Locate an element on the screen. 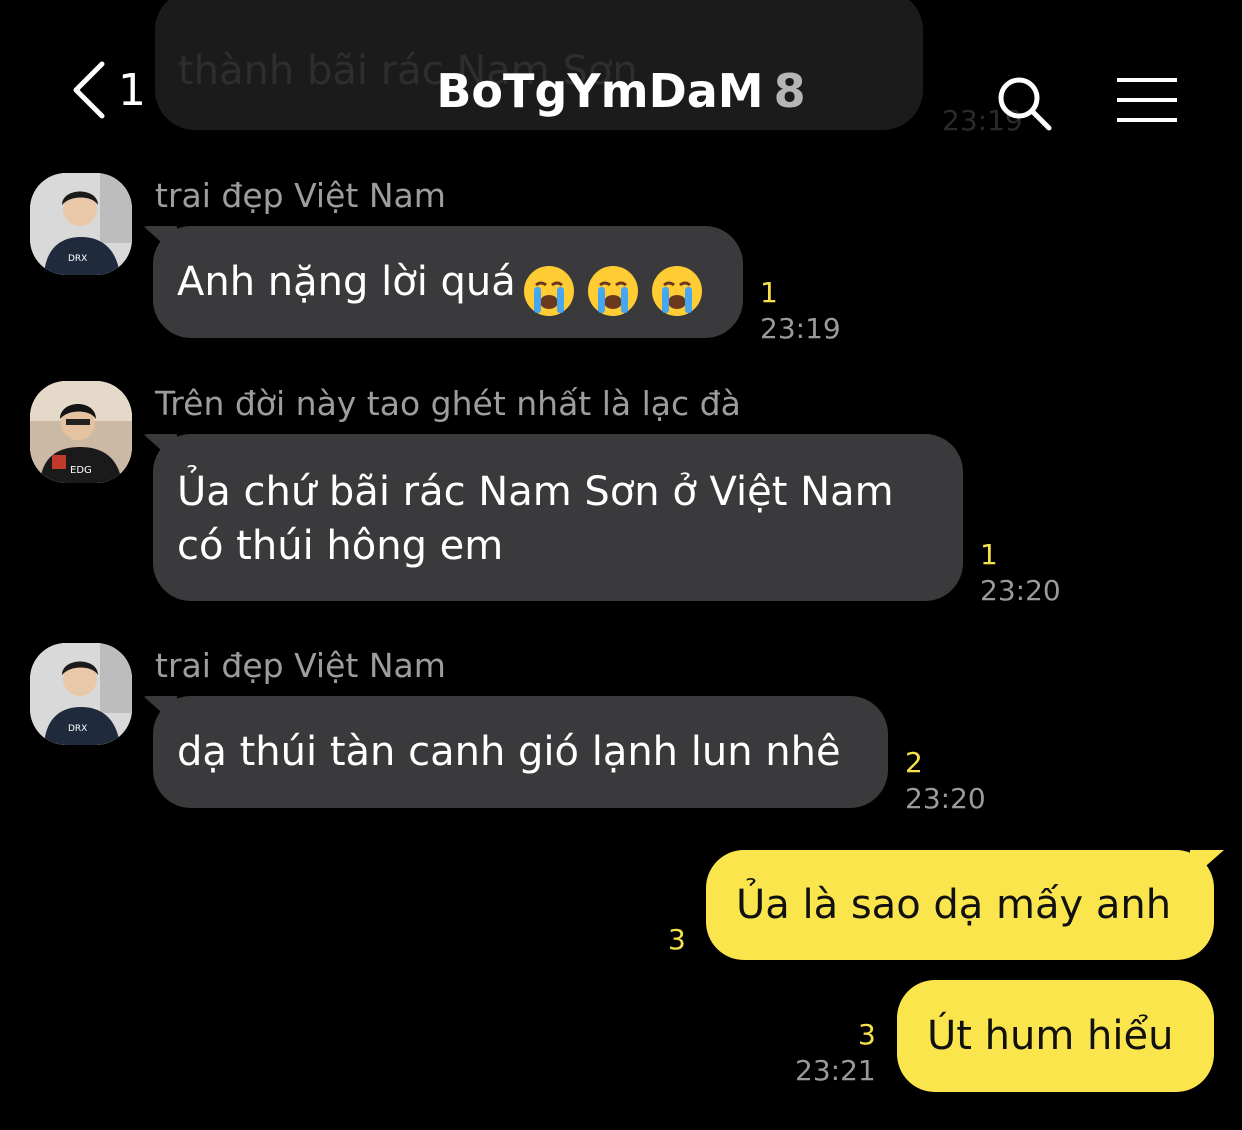 The image size is (1242, 1130). profile-photo: EDG is located at coordinates (81, 432).